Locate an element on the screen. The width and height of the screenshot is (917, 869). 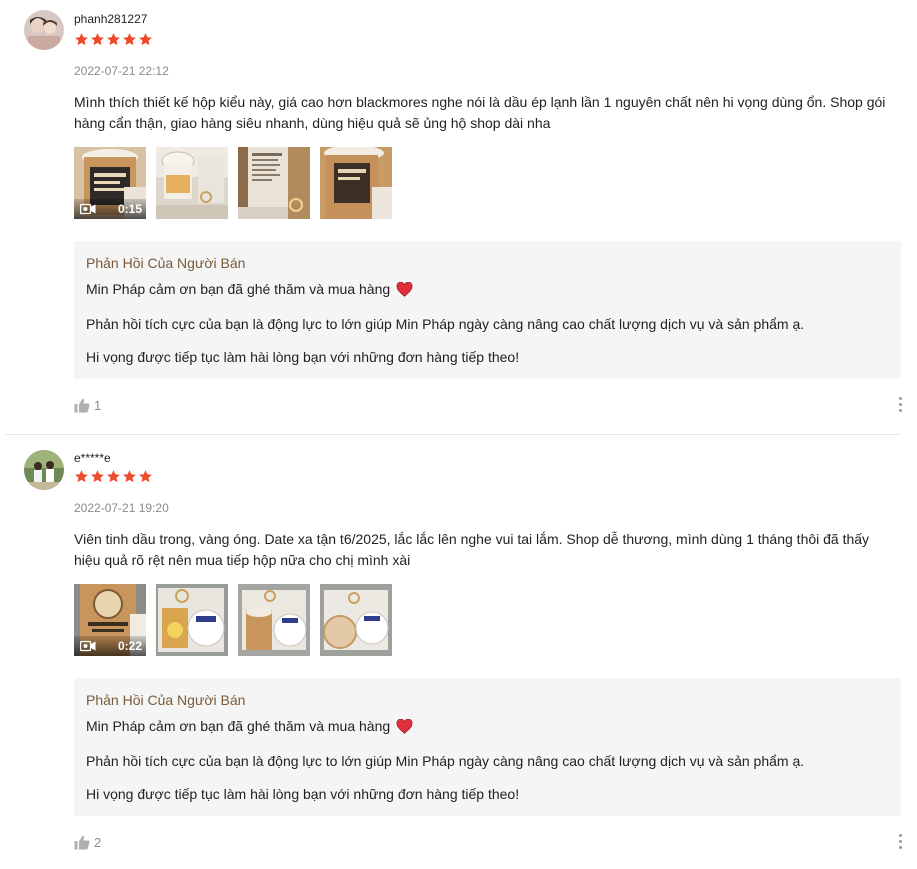
review-media: 0:22 is located at coordinates (233, 620).